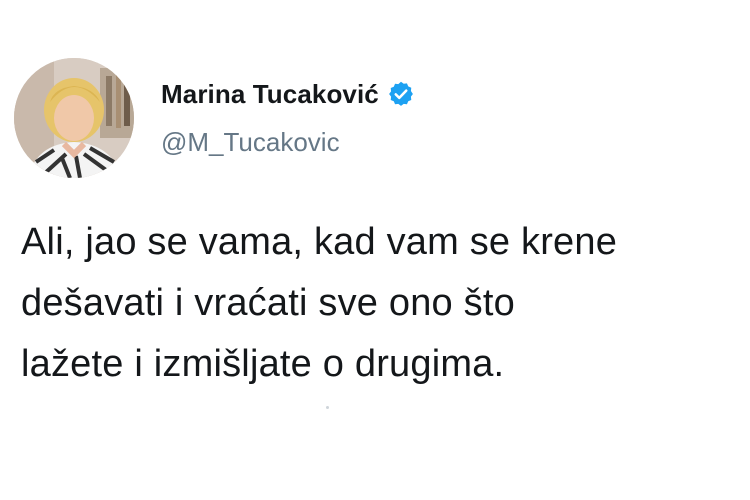  What do you see at coordinates (270, 94) in the screenshot?
I see `display-name: Marina Tucaković` at bounding box center [270, 94].